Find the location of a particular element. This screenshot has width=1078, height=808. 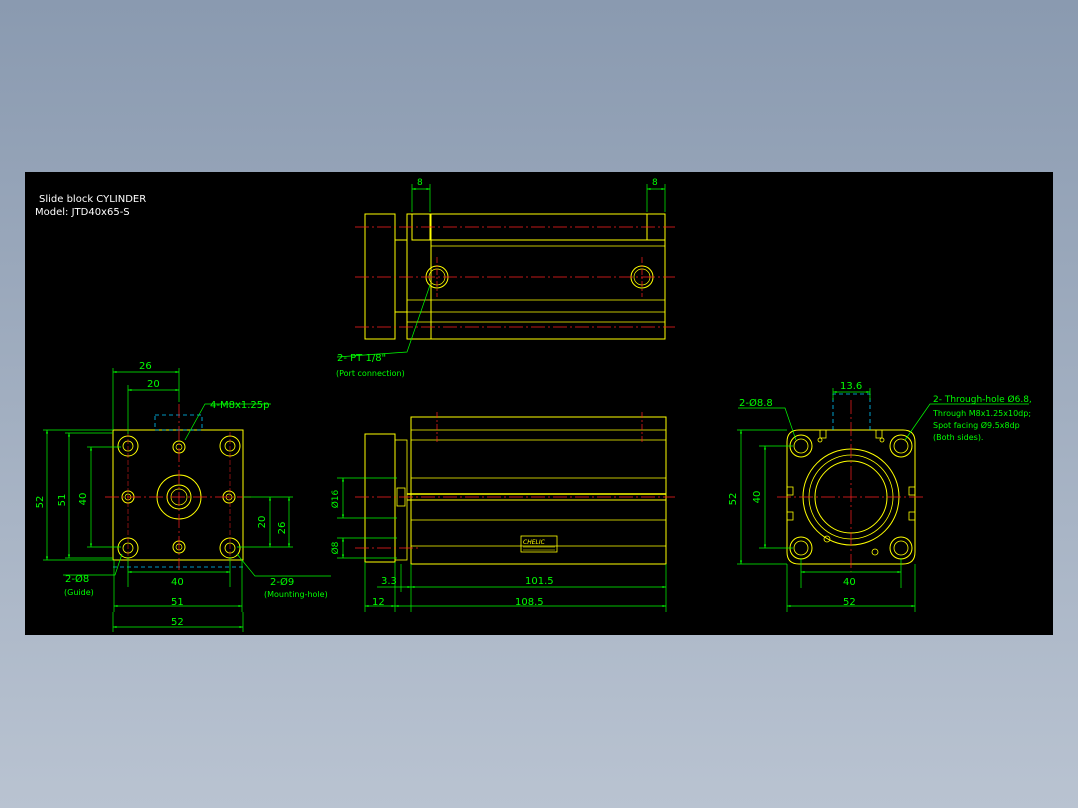

mount-leader is located at coordinates (283, 565).